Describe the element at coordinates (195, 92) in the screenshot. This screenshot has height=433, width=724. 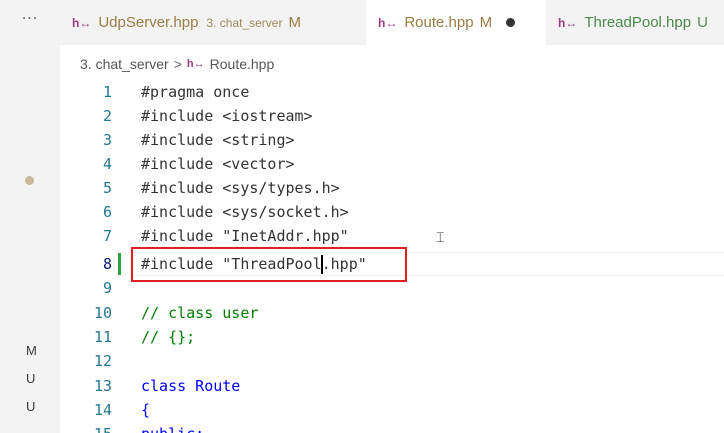
I see `code-text: #pragma once` at that location.